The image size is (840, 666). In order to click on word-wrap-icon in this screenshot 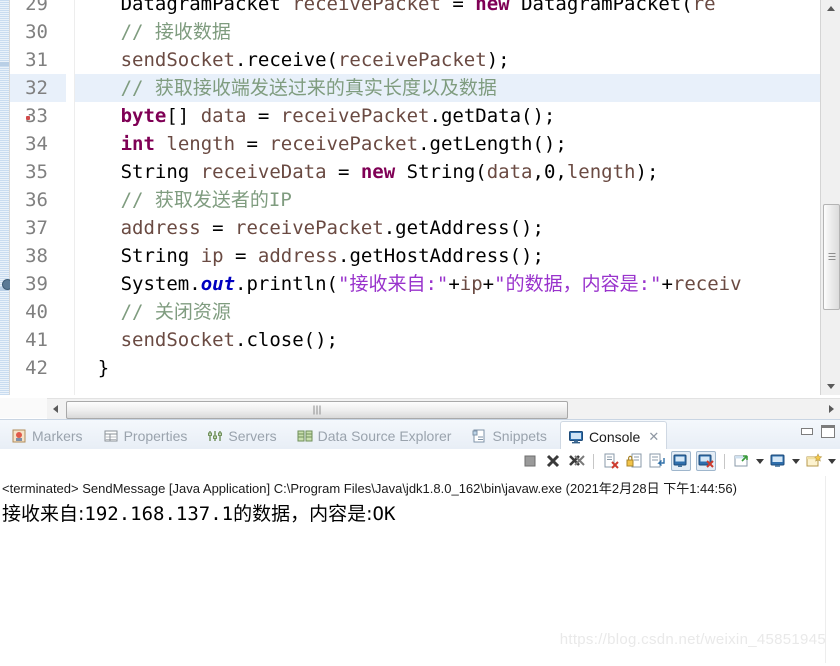, I will do `click(657, 461)`.